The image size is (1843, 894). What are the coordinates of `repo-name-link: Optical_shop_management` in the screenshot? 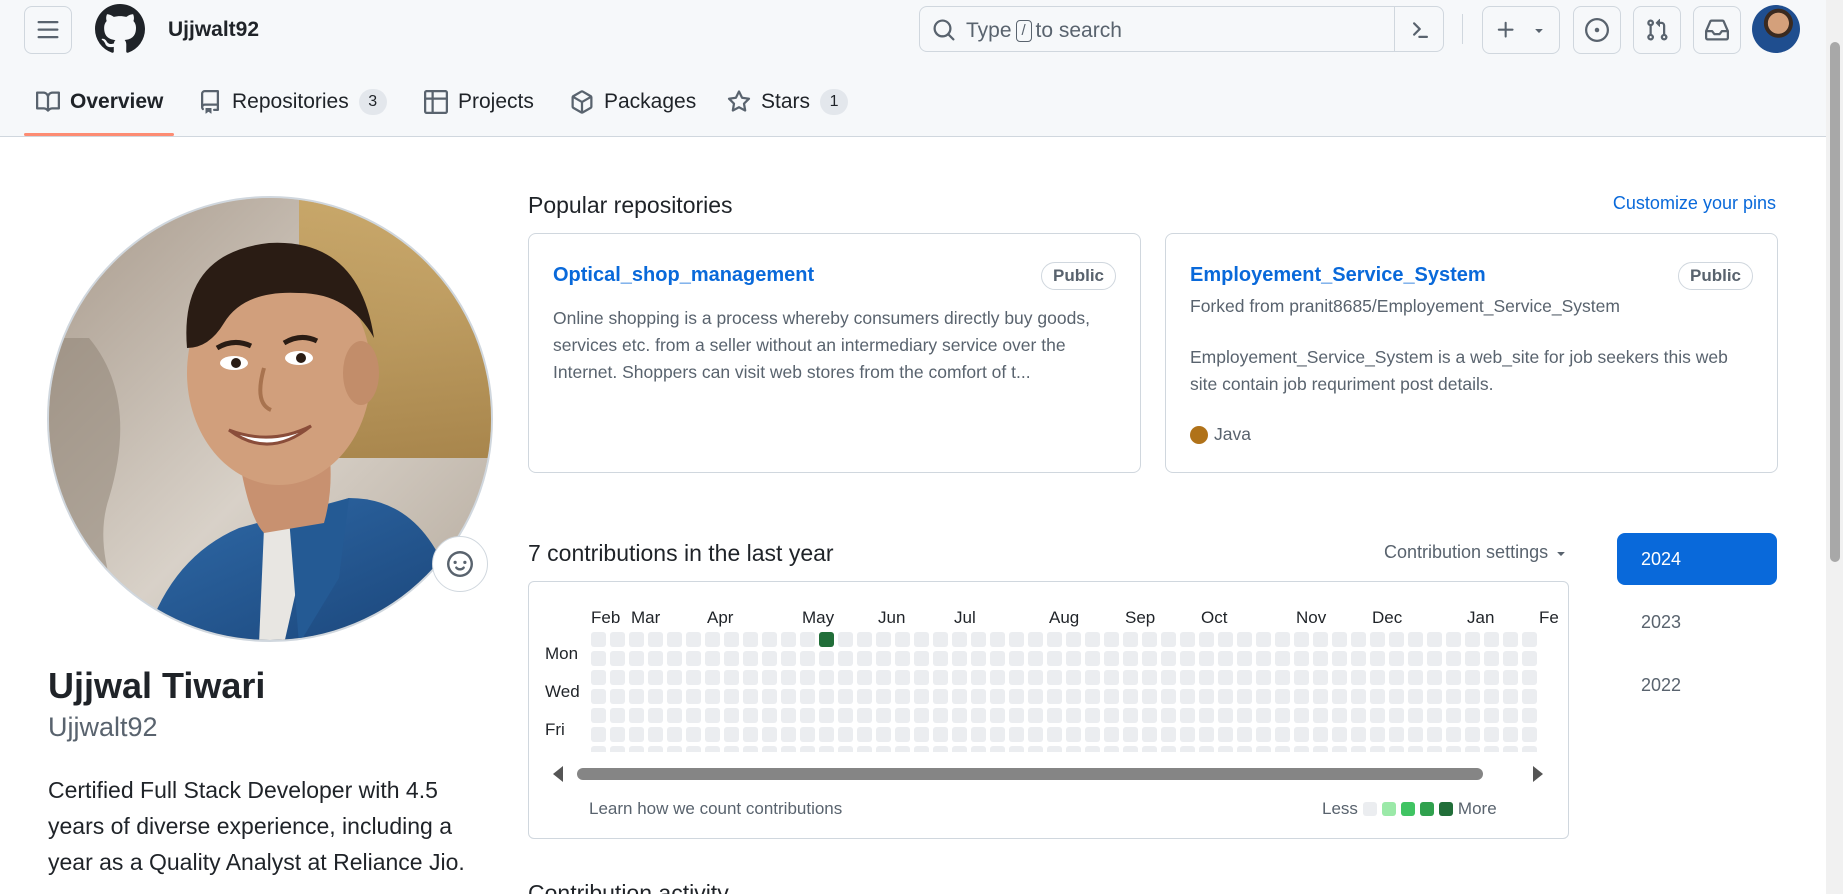 It's located at (683, 275).